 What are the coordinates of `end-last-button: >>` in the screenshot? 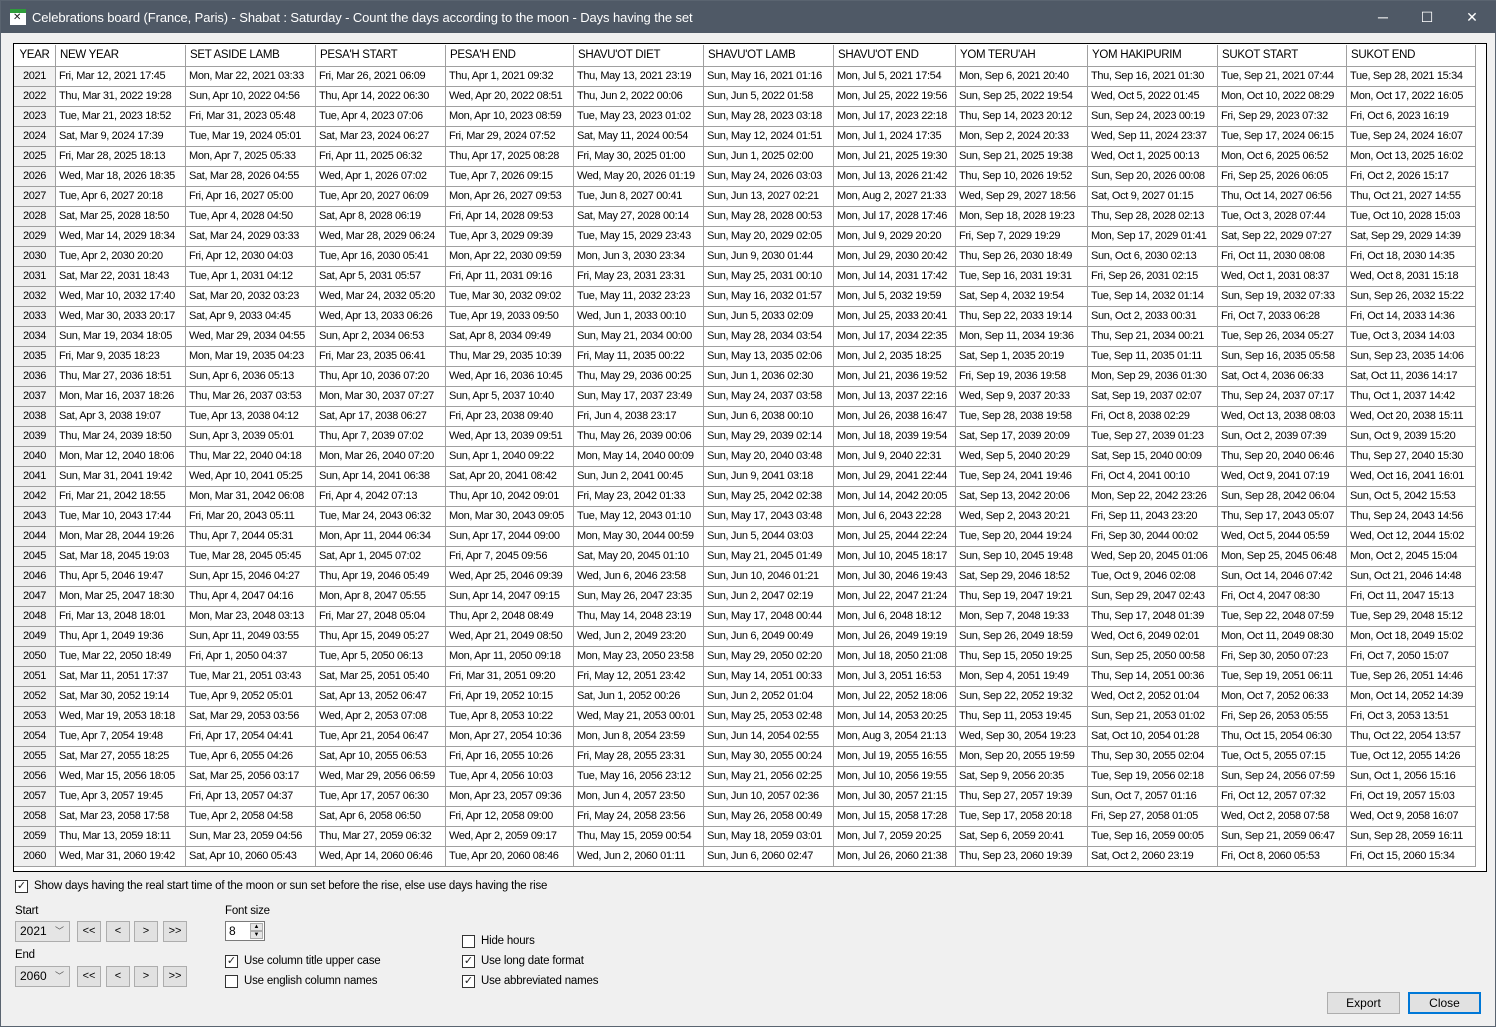 It's located at (175, 976).